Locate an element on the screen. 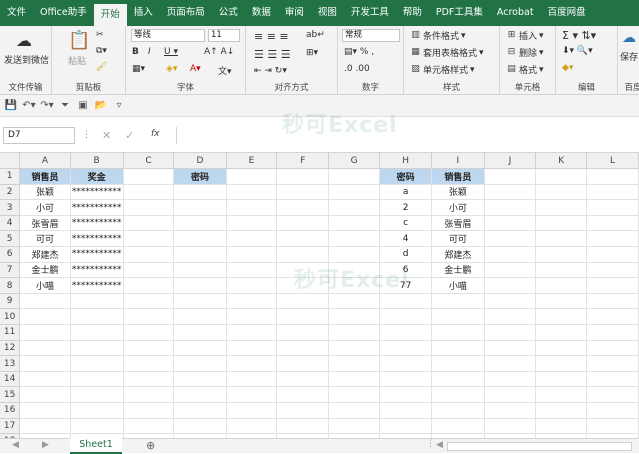 This screenshot has height=454, width=639. cell: 金士鹏 is located at coordinates (45, 270).